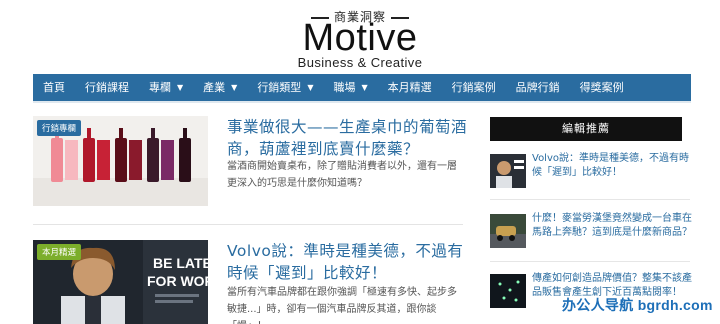 The height and width of the screenshot is (324, 720). Describe the element at coordinates (214, 87) in the screenshot. I see `nav-label: 產業` at that location.